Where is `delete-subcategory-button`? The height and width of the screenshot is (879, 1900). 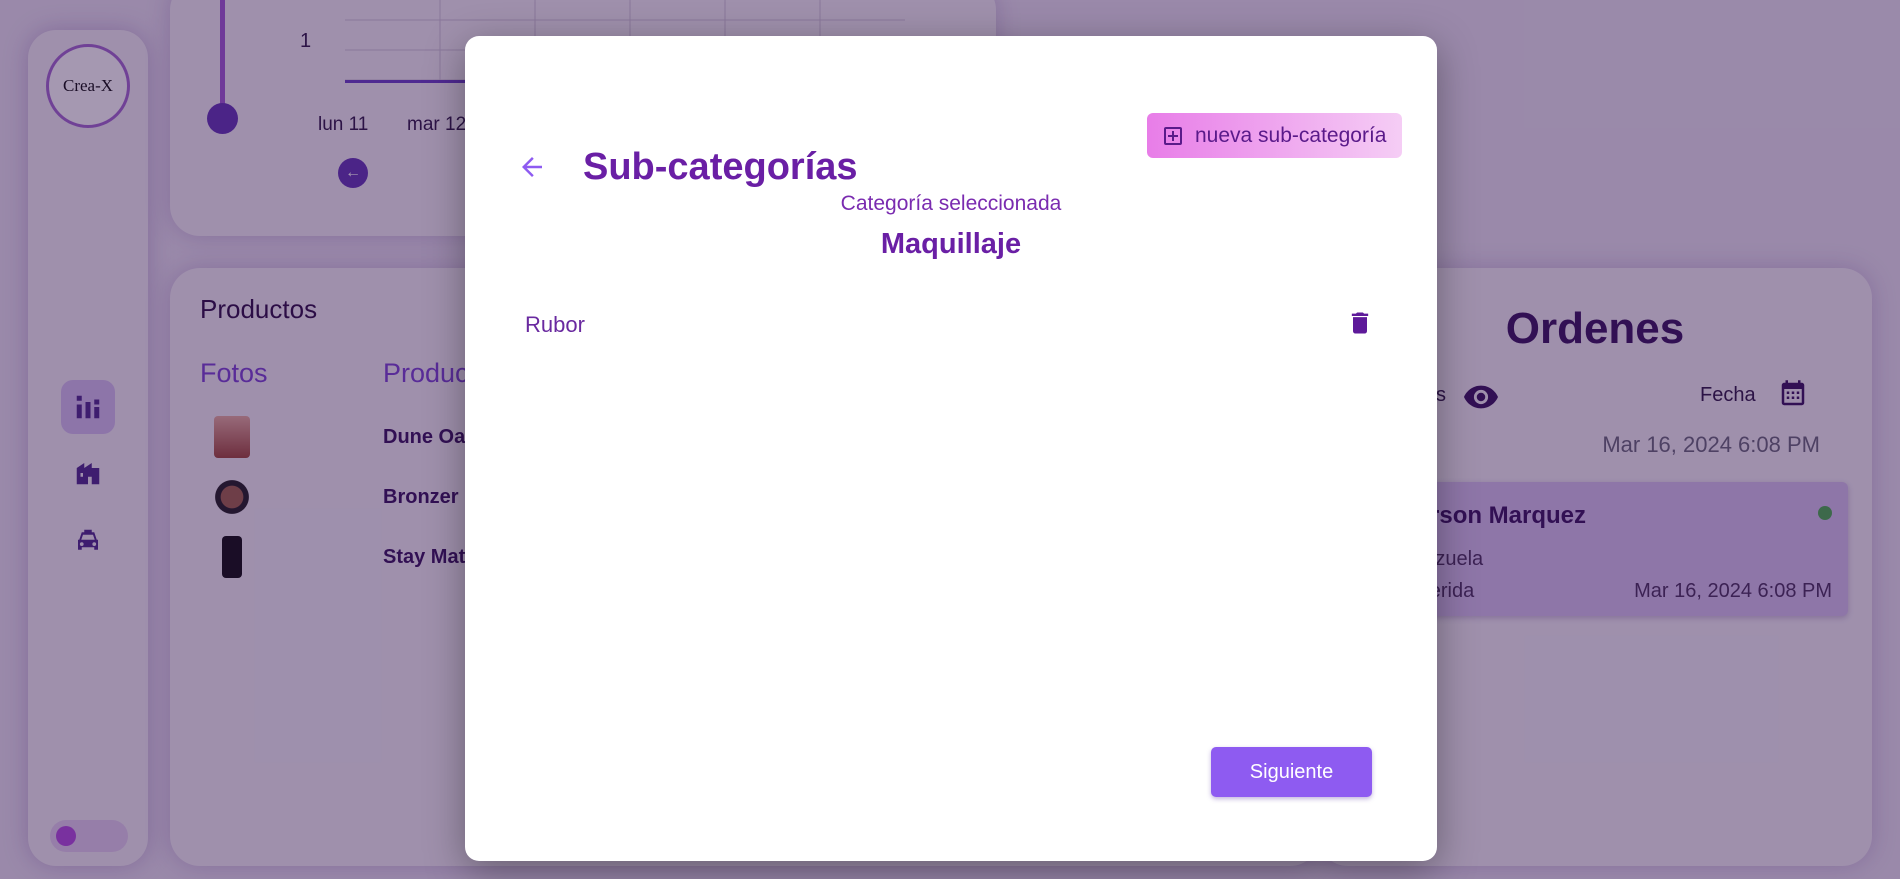 delete-subcategory-button is located at coordinates (1360, 323).